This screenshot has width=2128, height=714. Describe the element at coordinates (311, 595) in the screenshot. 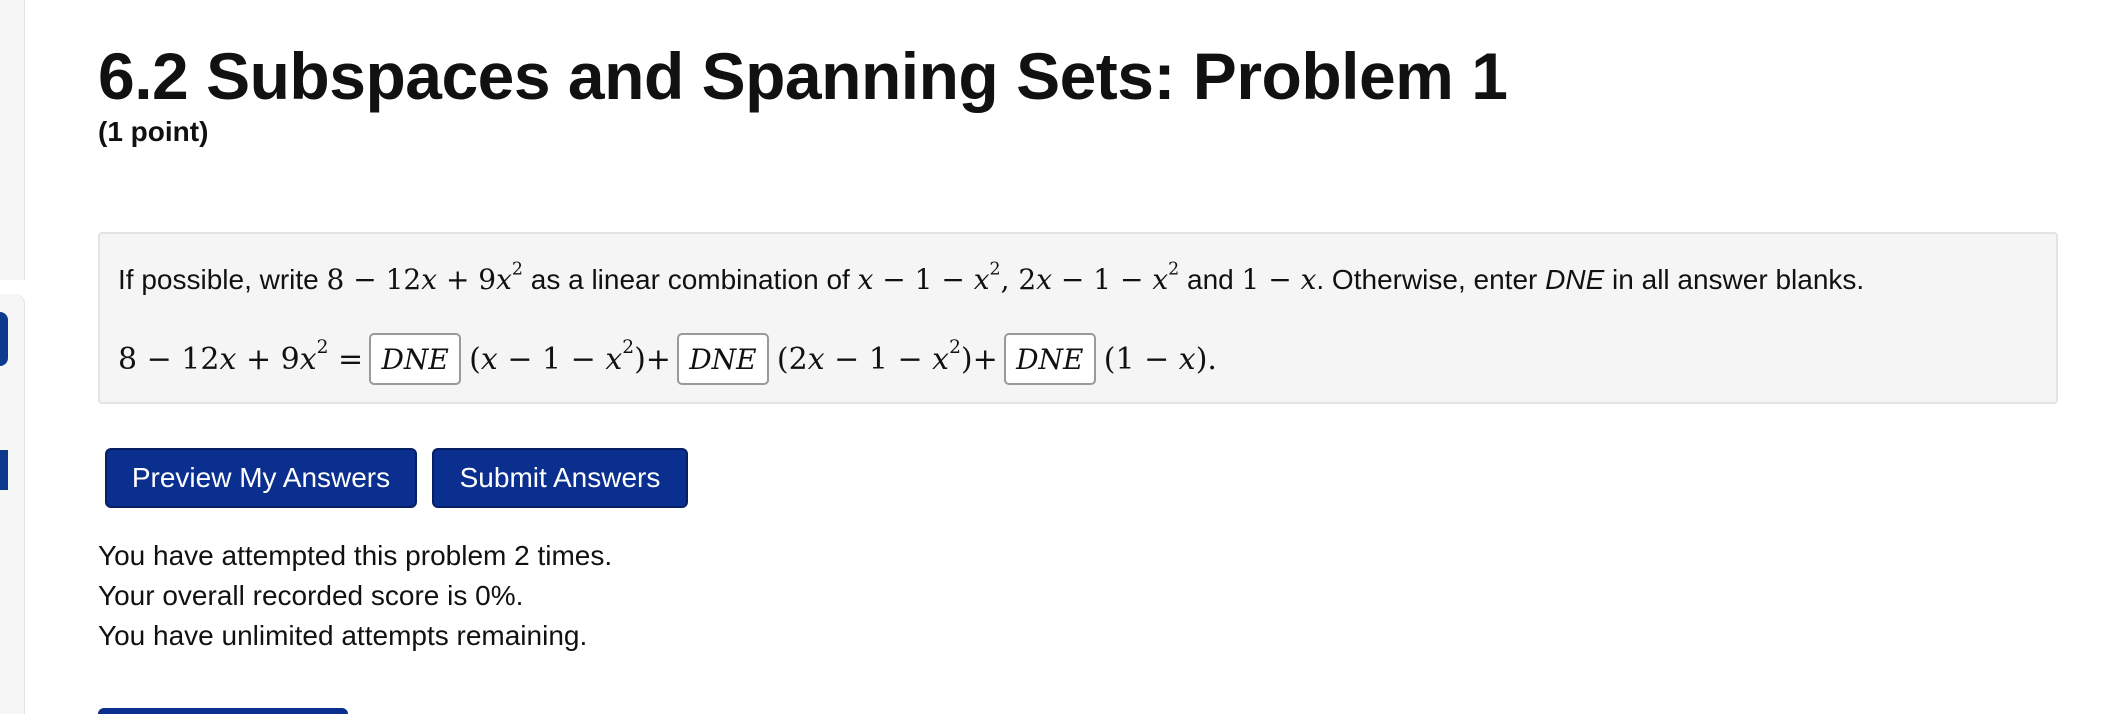

I see `recorded-score-text: Your overall recorded score is 0%.` at that location.